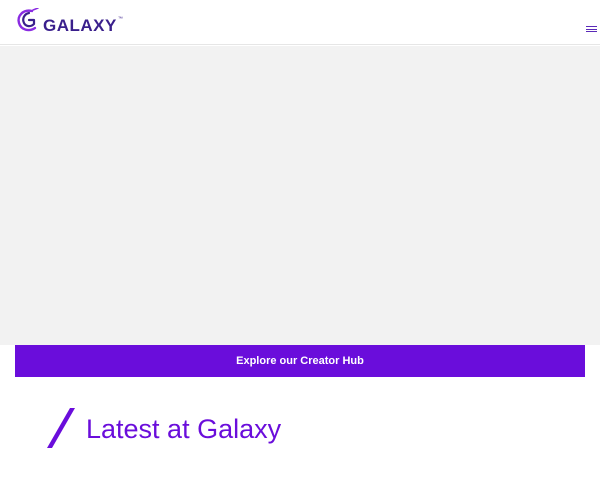  I want to click on site-header: GALAXY ™, so click(300, 22).